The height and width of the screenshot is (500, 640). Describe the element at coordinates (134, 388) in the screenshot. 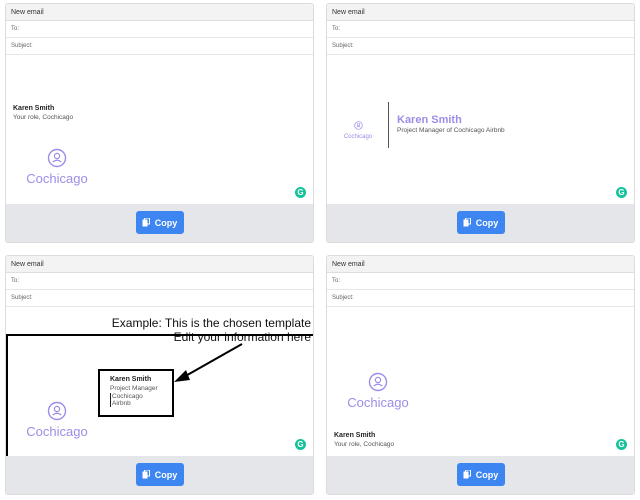

I see `signature-title: Project Manager` at that location.